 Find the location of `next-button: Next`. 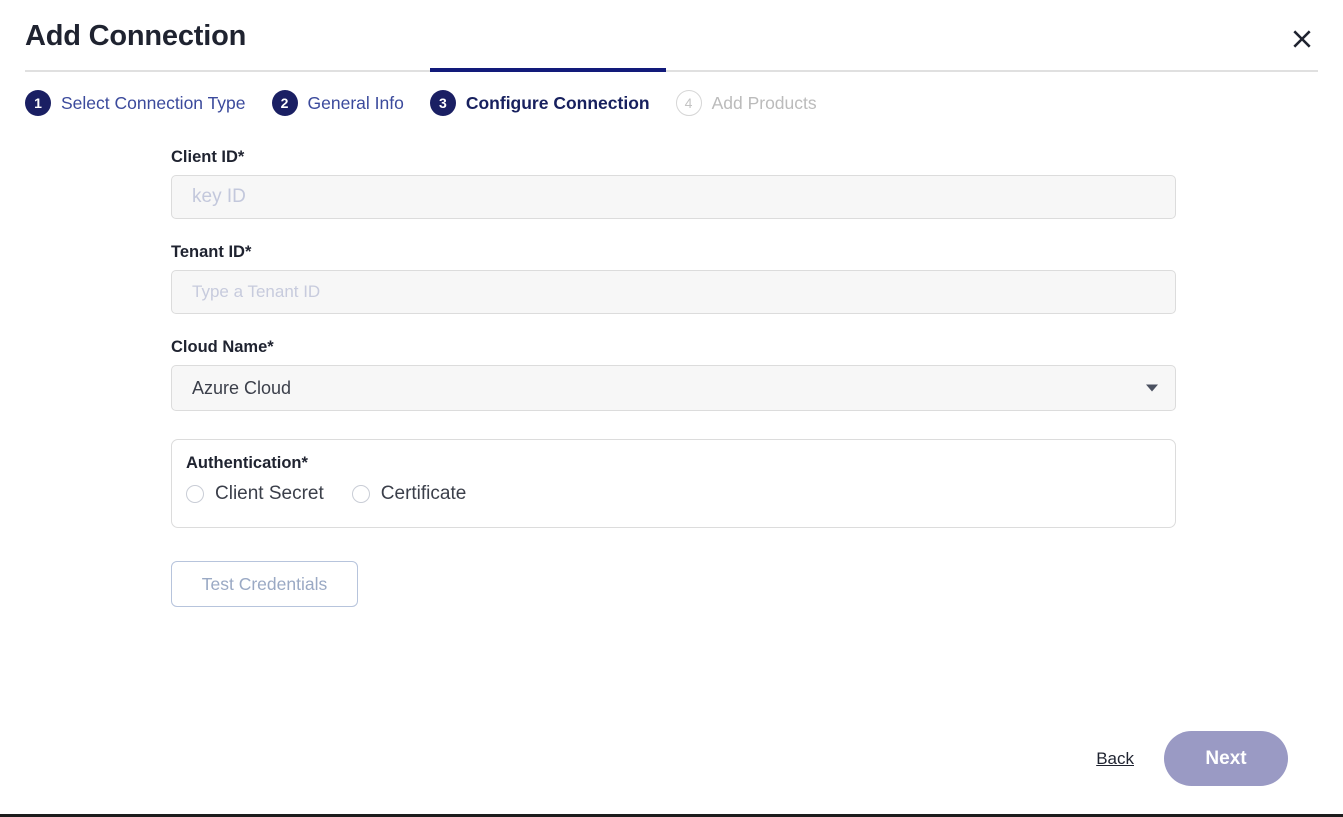

next-button: Next is located at coordinates (1226, 758).